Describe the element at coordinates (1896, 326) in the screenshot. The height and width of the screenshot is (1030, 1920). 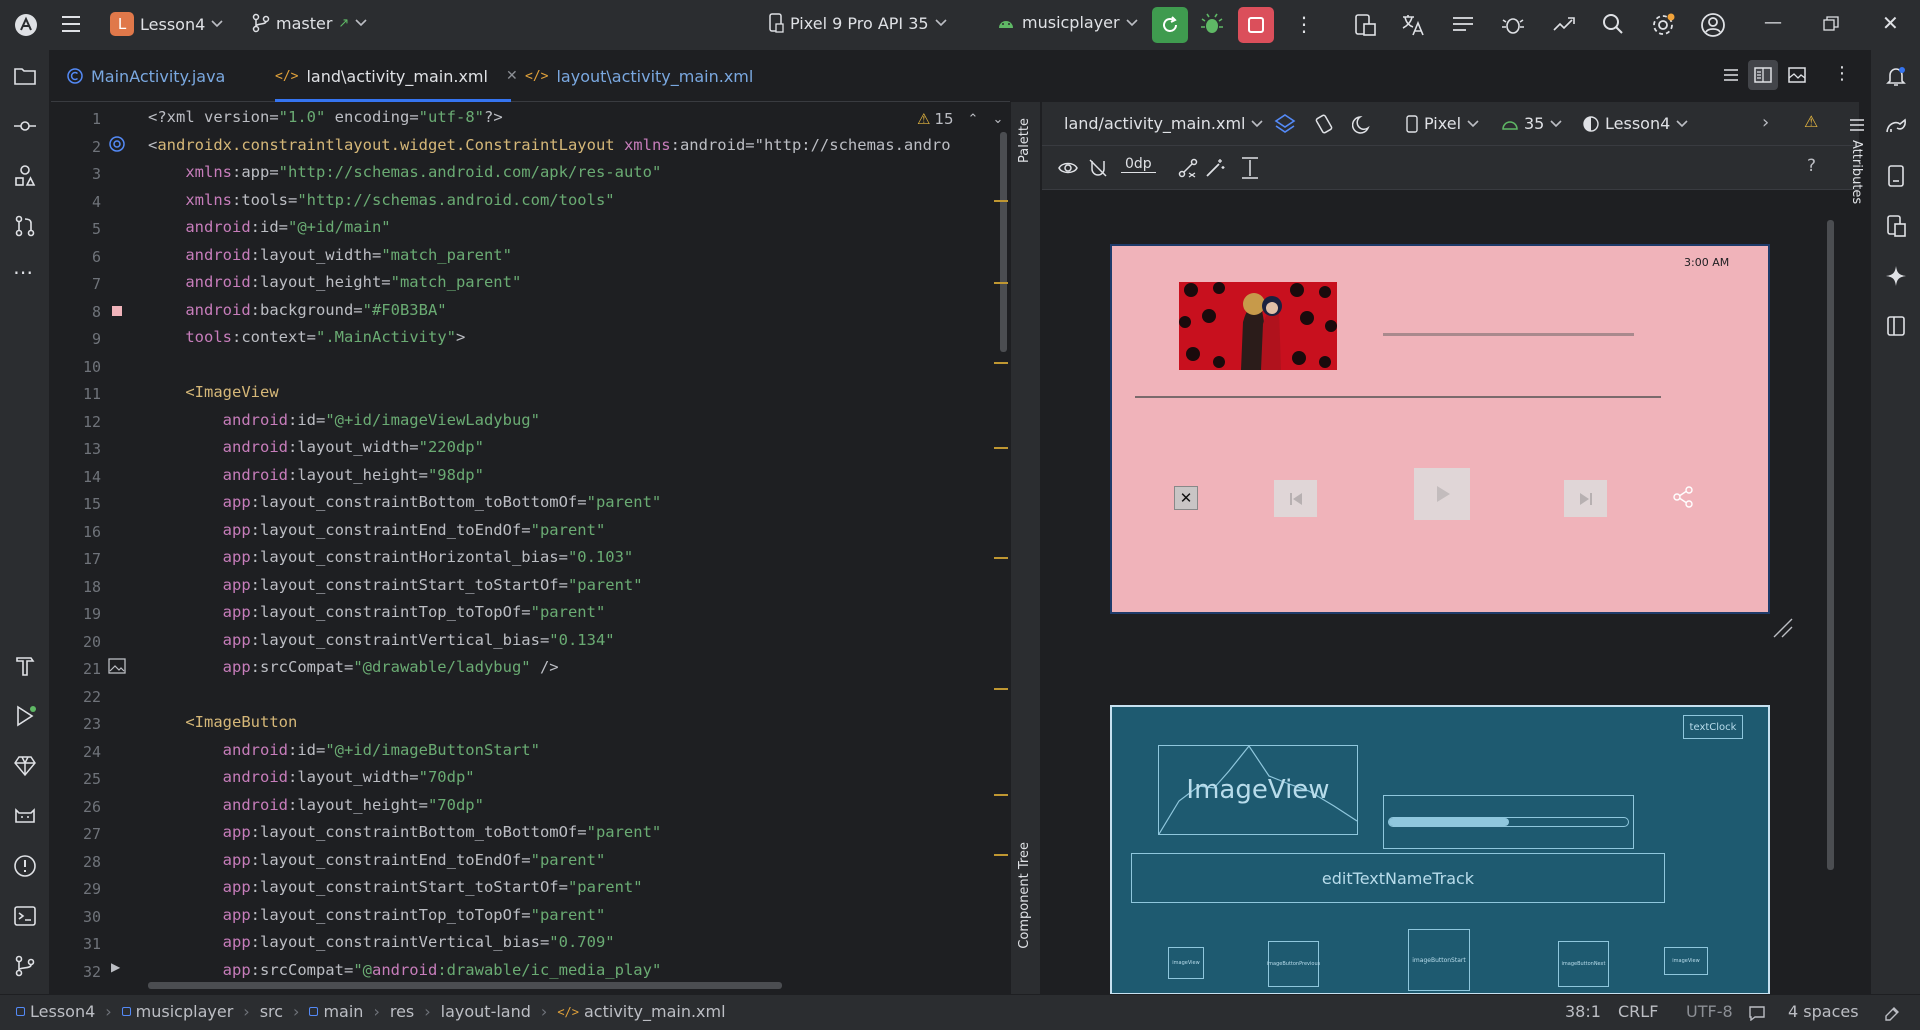
I see `layout-inspector-icon` at that location.